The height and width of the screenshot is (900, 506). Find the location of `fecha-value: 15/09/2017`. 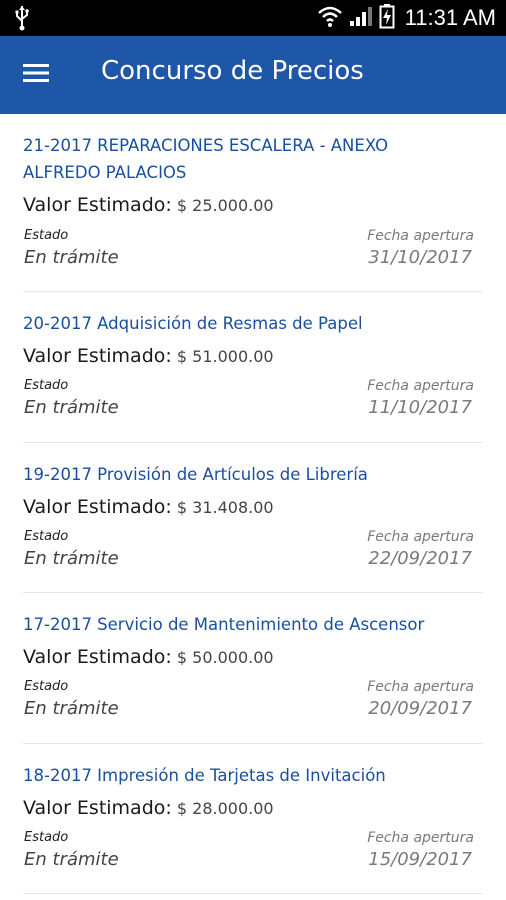

fecha-value: 15/09/2017 is located at coordinates (420, 859).